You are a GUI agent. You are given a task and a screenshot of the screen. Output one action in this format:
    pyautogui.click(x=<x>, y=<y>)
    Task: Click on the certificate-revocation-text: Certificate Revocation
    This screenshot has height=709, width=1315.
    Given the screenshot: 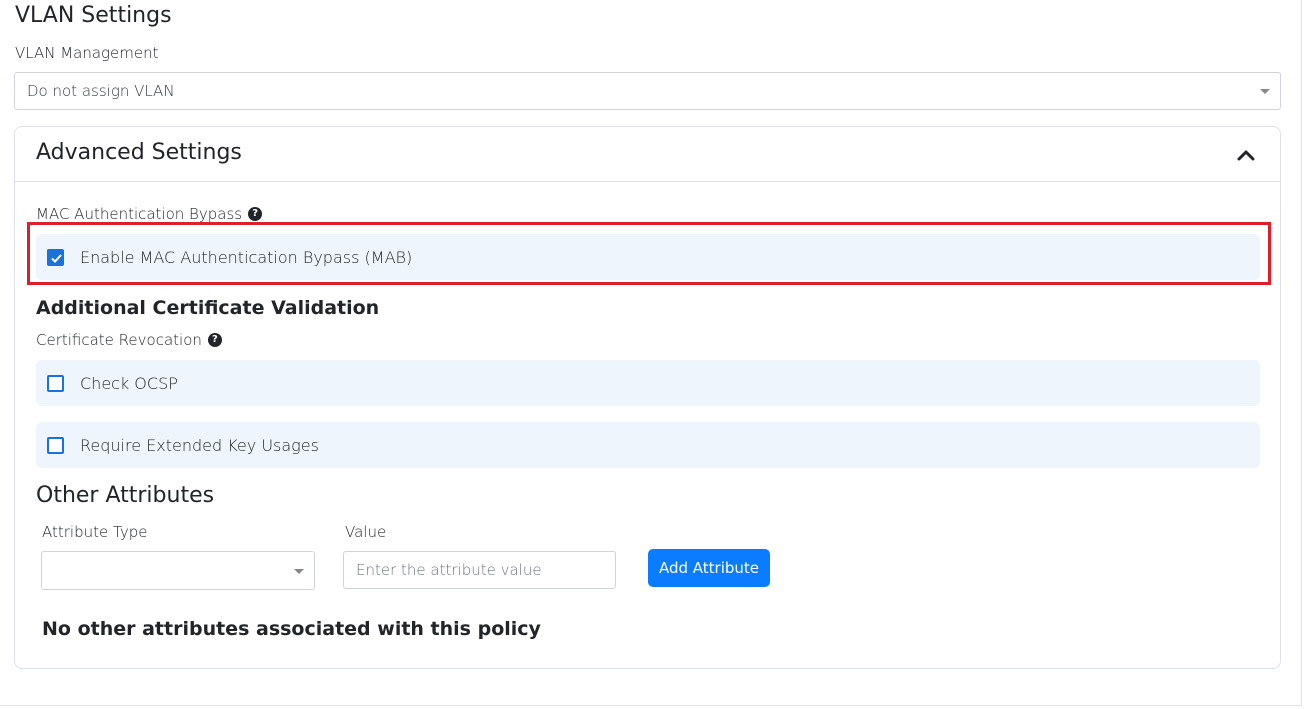 What is the action you would take?
    pyautogui.click(x=119, y=340)
    